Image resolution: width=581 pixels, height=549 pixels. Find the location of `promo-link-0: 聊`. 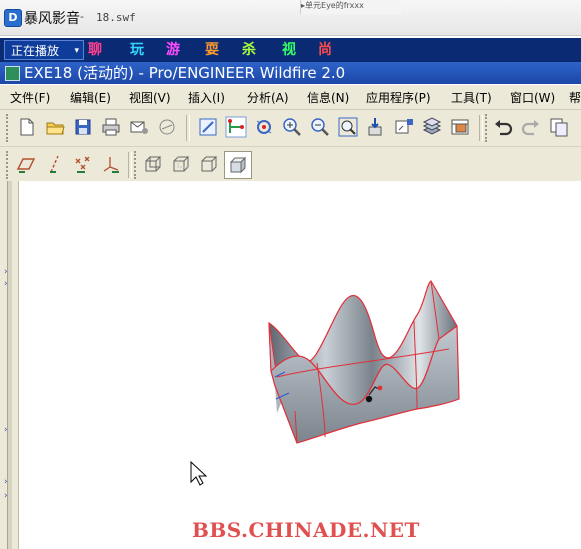

promo-link-0: 聊 is located at coordinates (95, 50).